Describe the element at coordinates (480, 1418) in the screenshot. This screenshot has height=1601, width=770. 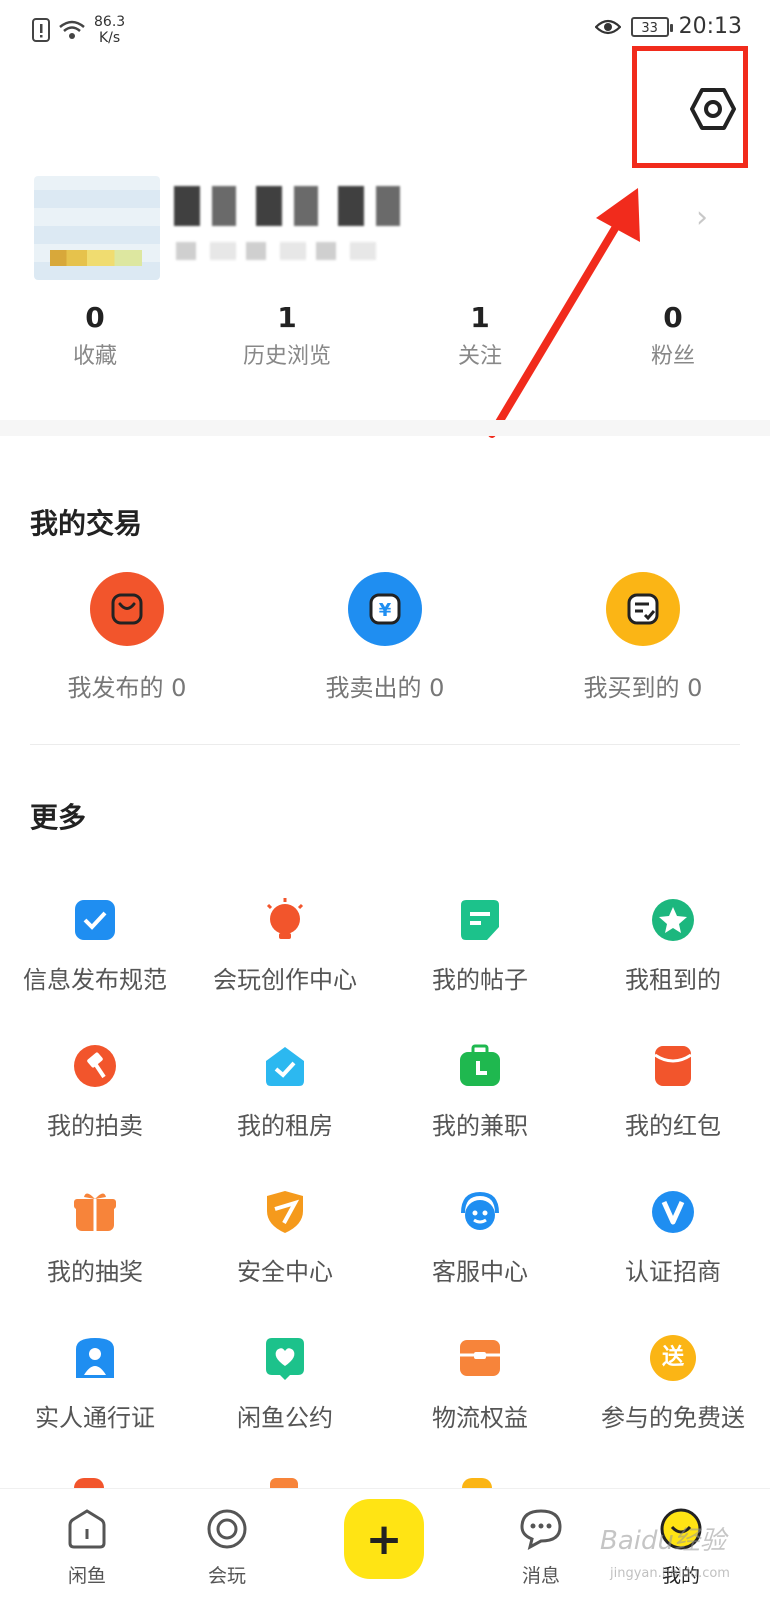
I see `grid-item-label: 物流权益` at that location.